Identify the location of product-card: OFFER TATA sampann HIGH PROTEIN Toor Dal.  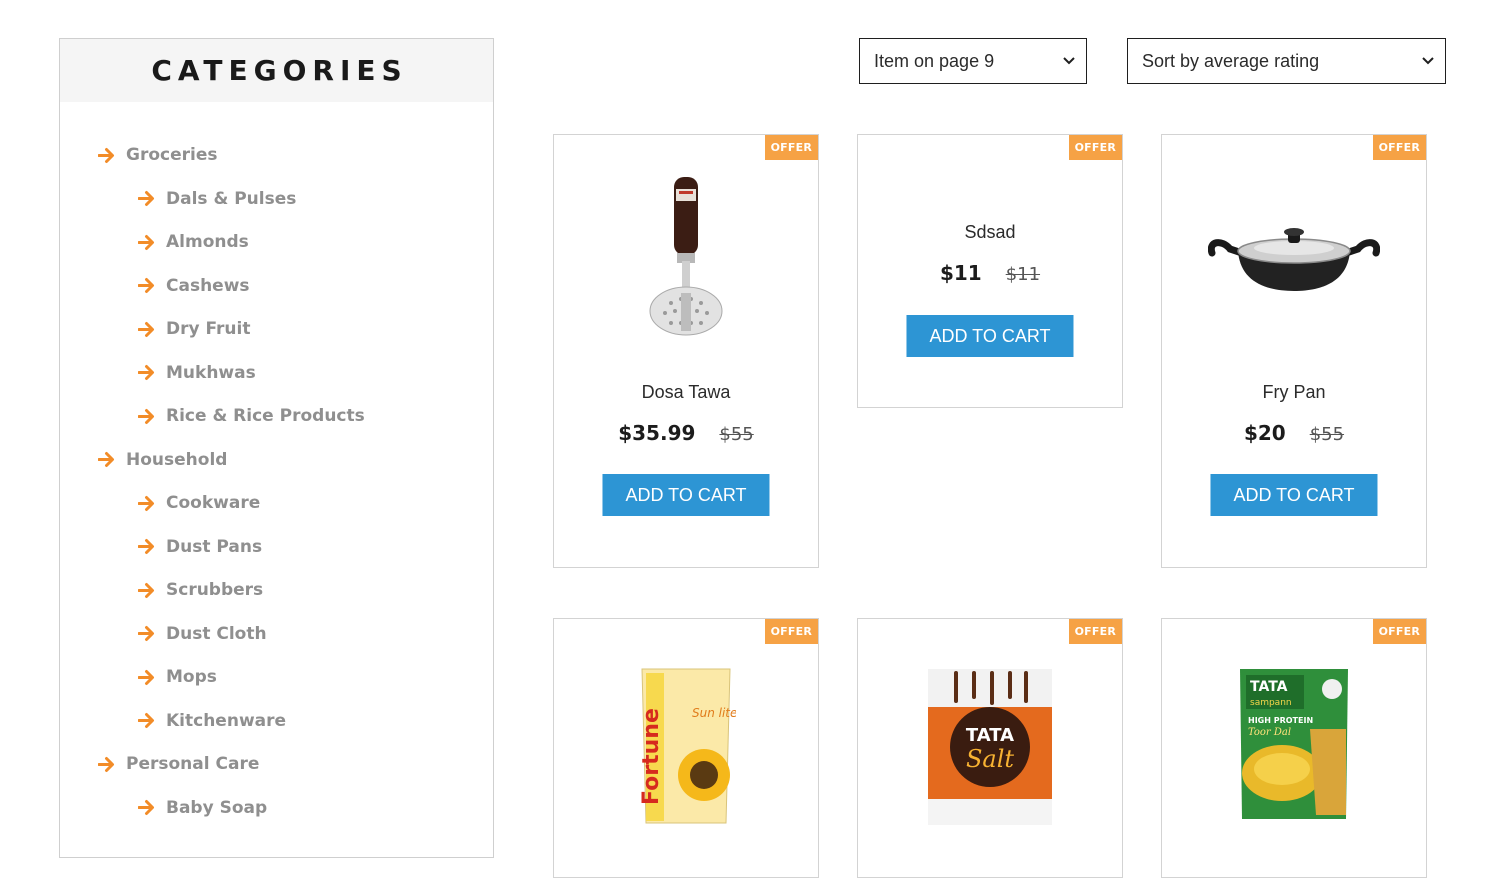
(1294, 748).